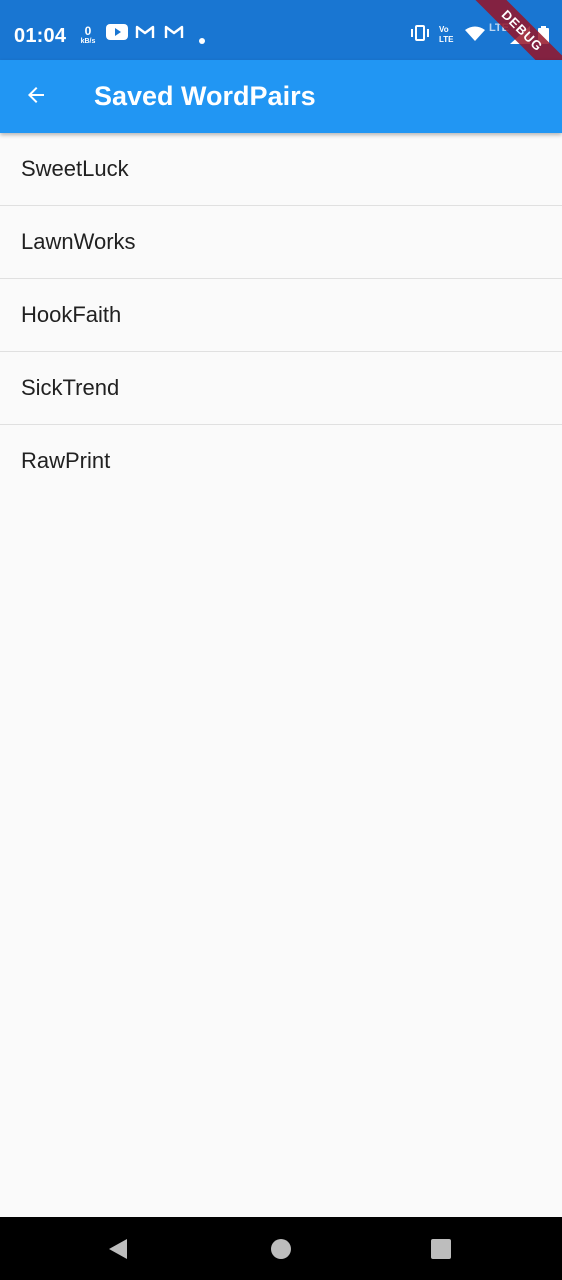 The image size is (562, 1280). Describe the element at coordinates (281, 242) in the screenshot. I see `list-item: LawnWorks` at that location.